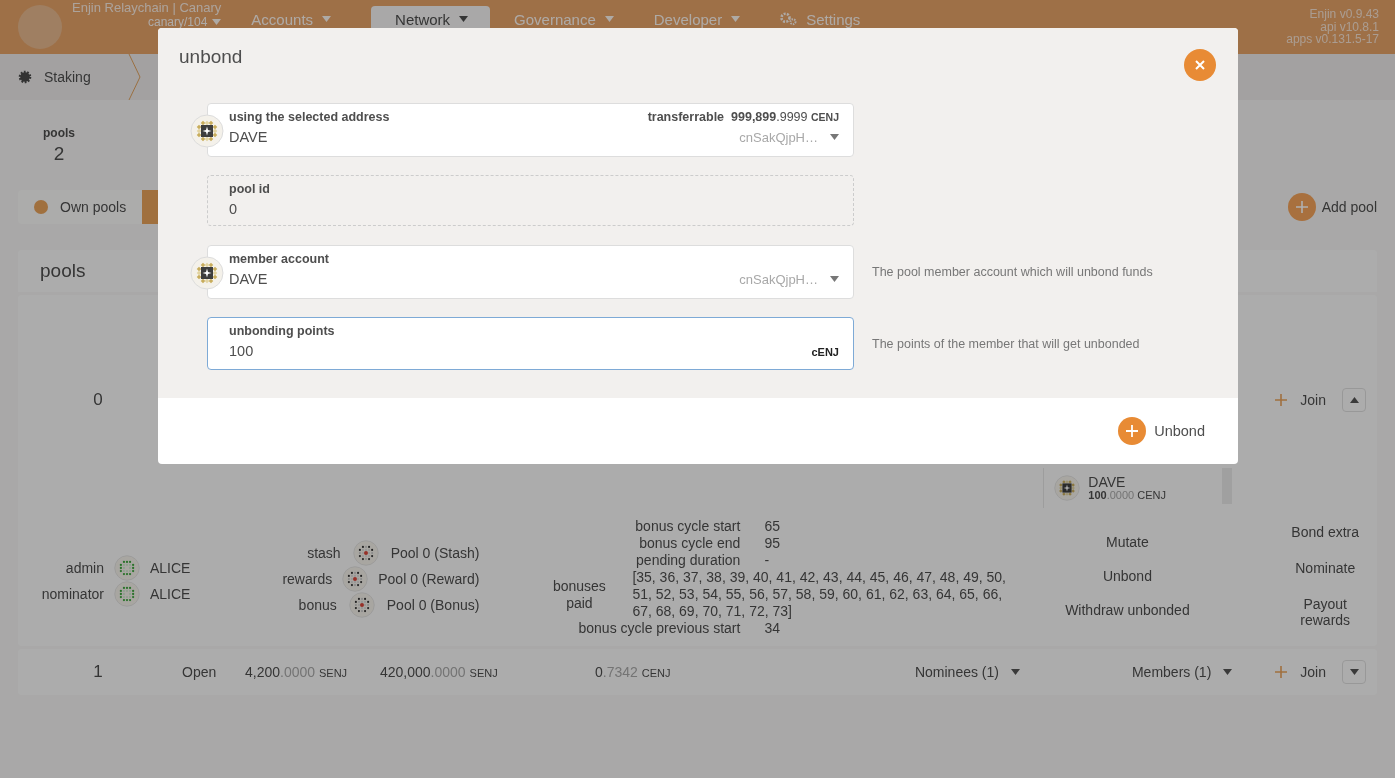  What do you see at coordinates (324, 552) in the screenshot?
I see `account-label: stash` at bounding box center [324, 552].